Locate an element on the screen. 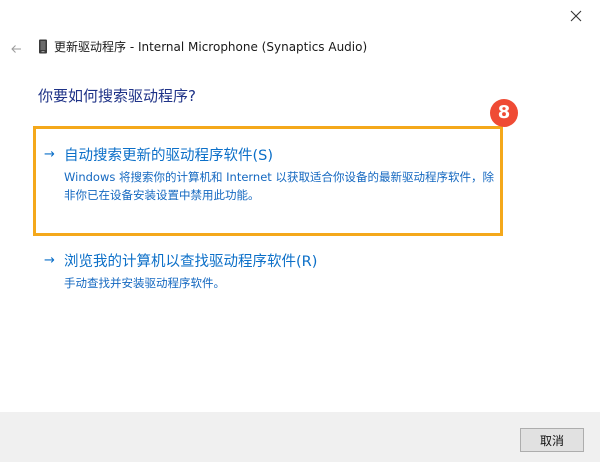 Image resolution: width=600 pixels, height=462 pixels. auto-search-link: 自动搜索更新的驱动程序软件(S) is located at coordinates (168, 154).